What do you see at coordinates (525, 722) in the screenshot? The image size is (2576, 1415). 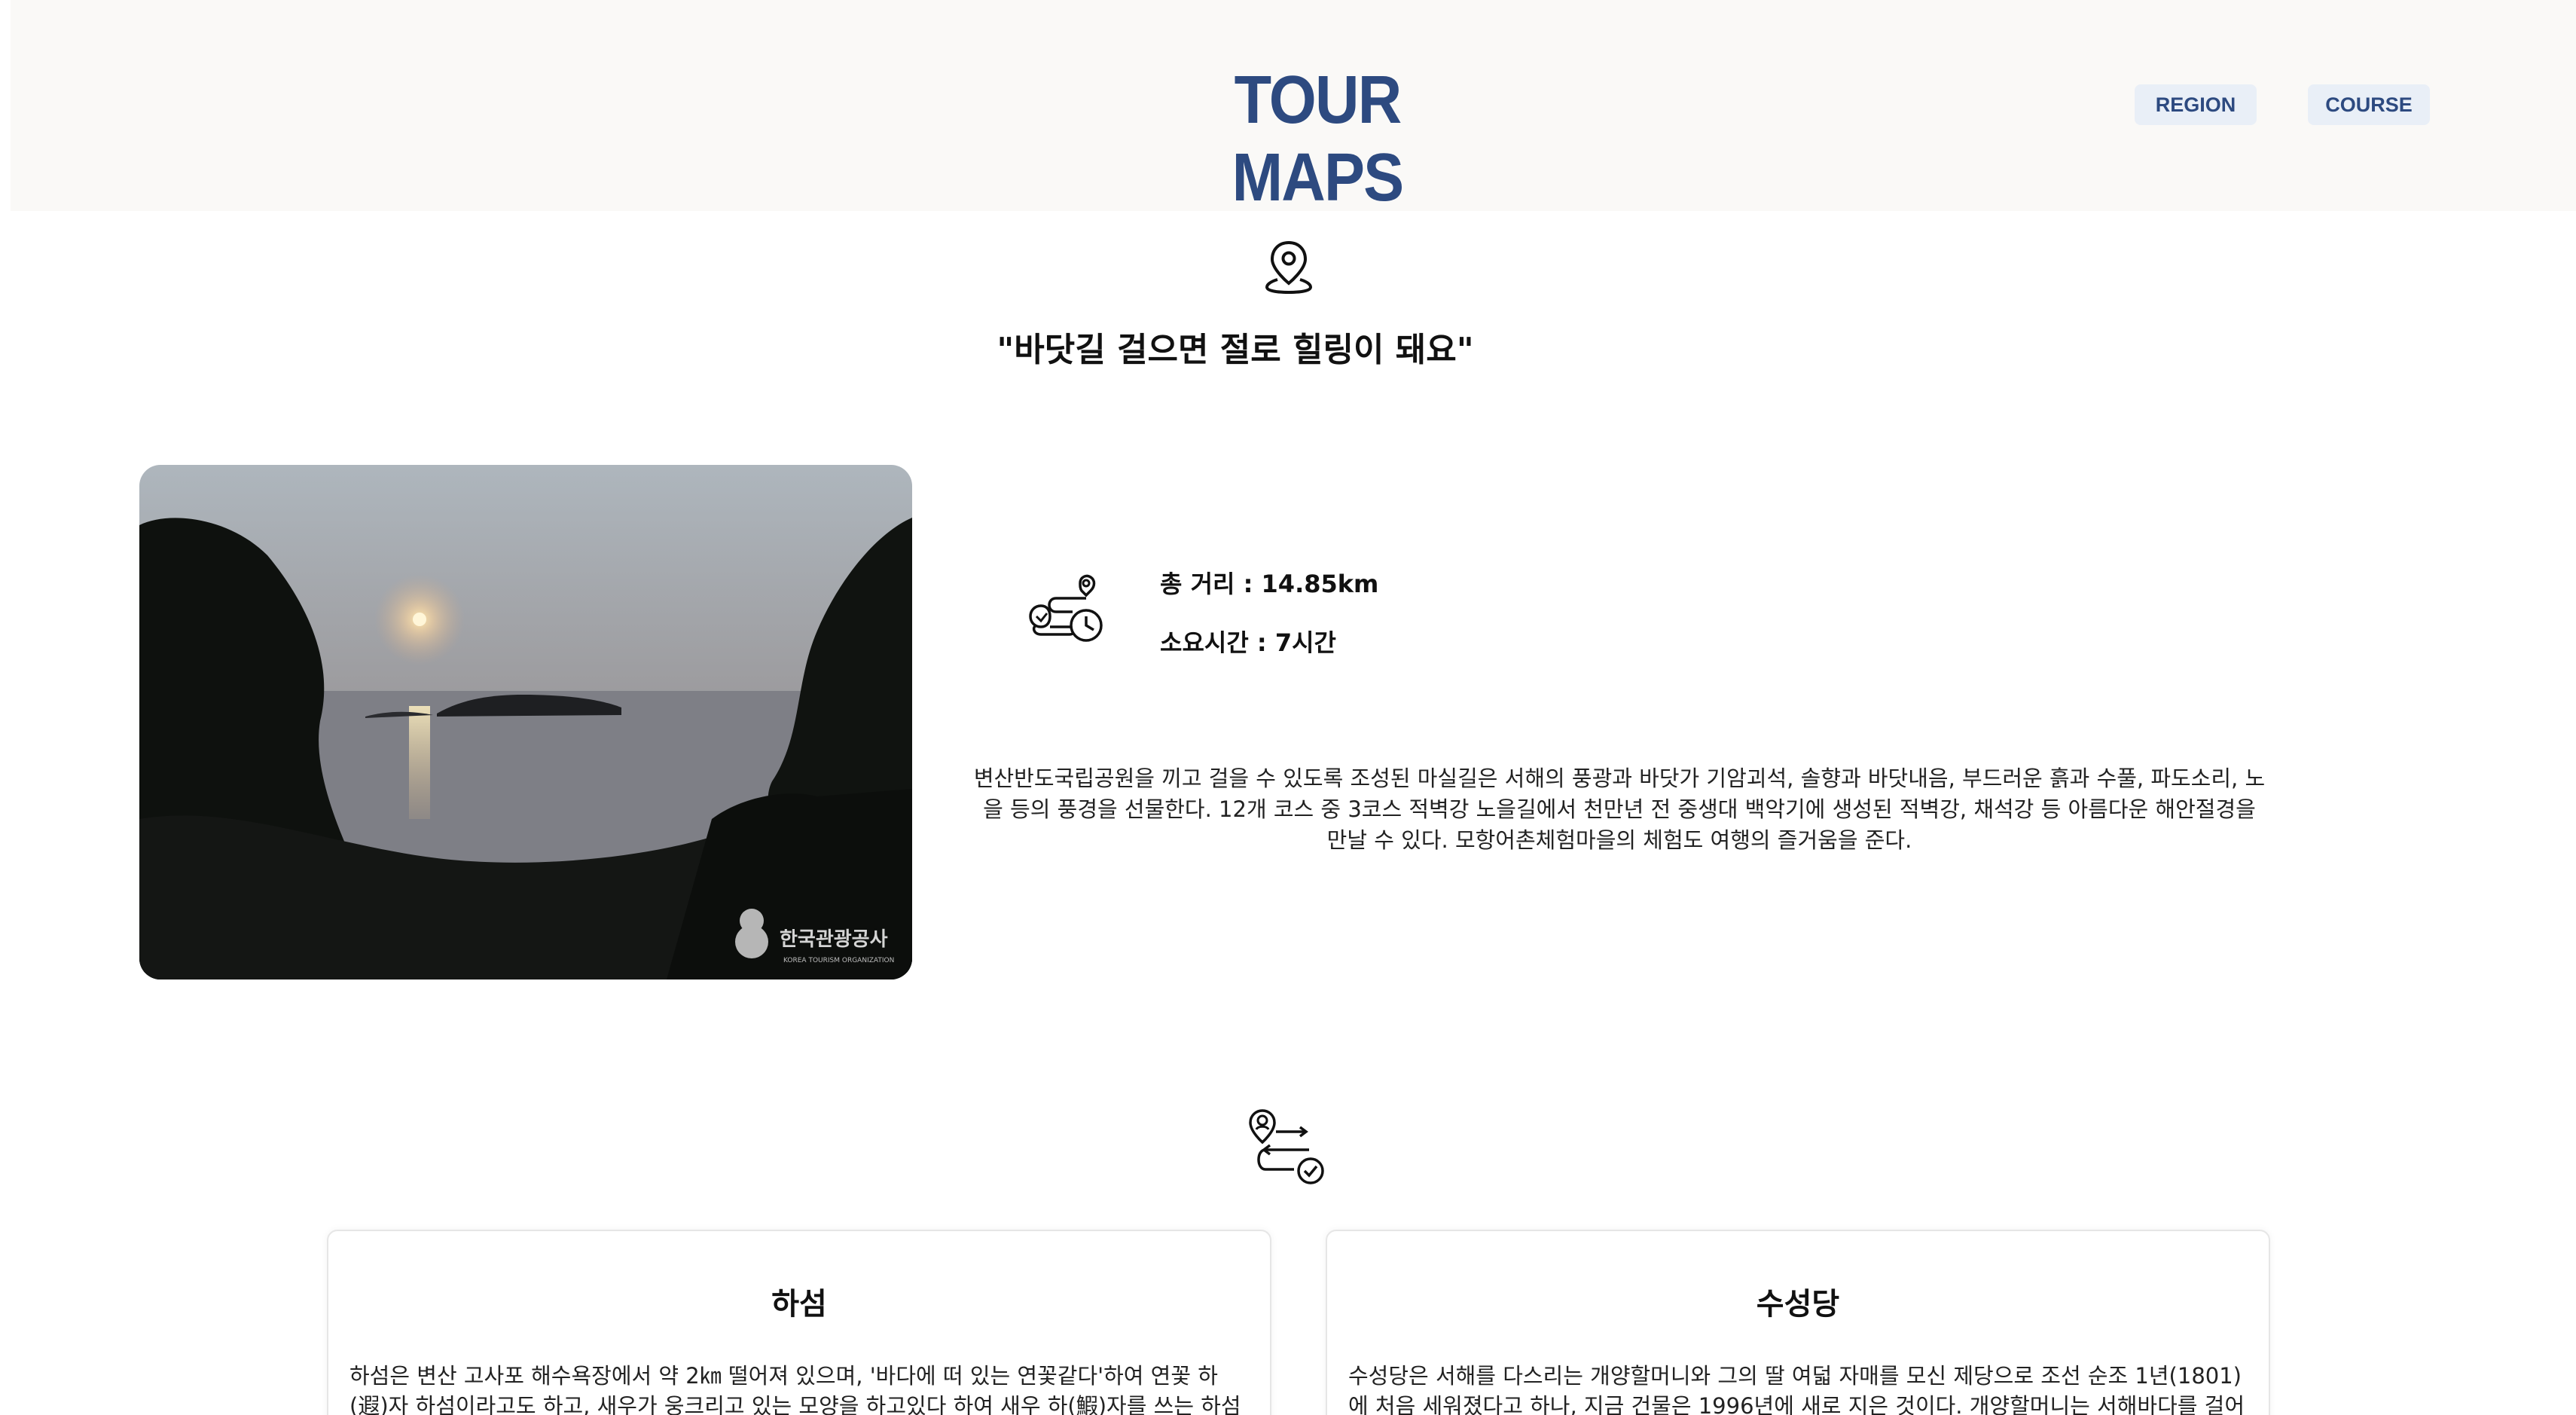 I see `sunset-sea-photo: 한국관광공사 KOREA TOURISM ORGANIZATION` at bounding box center [525, 722].